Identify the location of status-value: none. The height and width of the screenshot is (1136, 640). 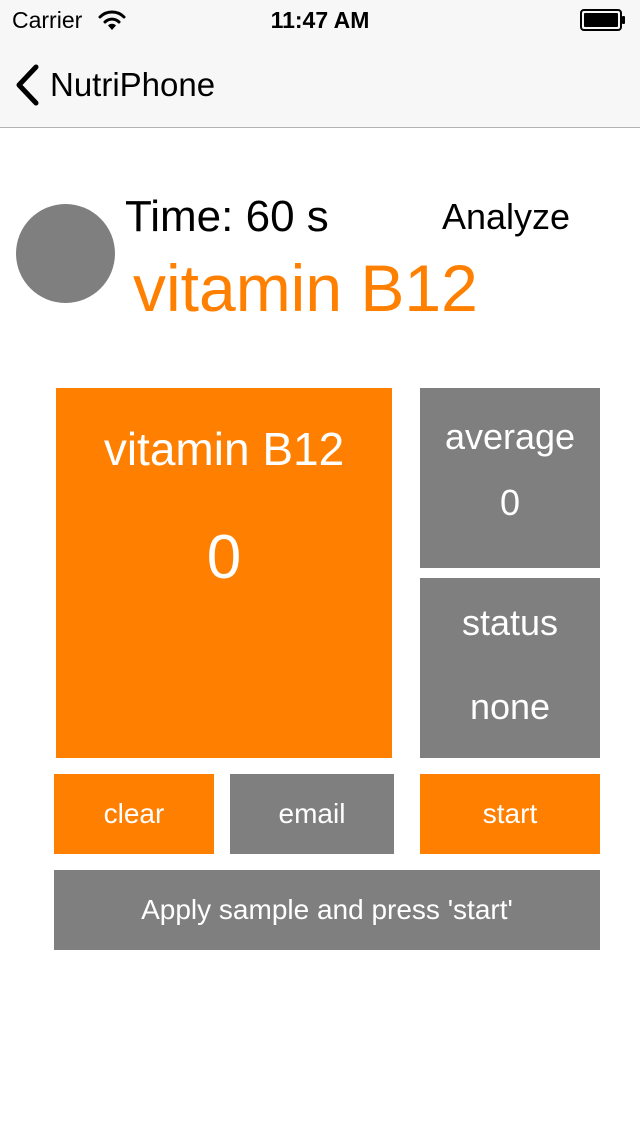
(510, 706).